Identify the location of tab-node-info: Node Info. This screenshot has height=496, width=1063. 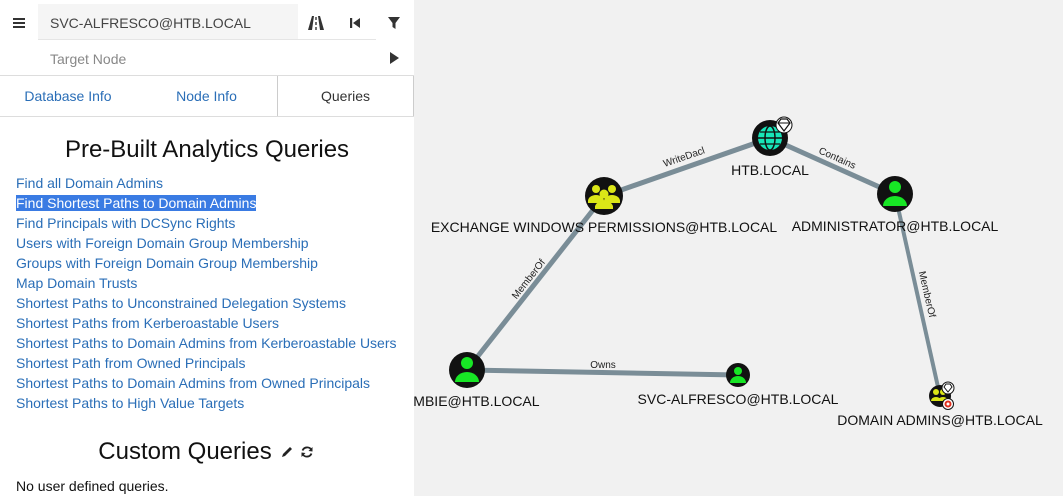
(206, 96).